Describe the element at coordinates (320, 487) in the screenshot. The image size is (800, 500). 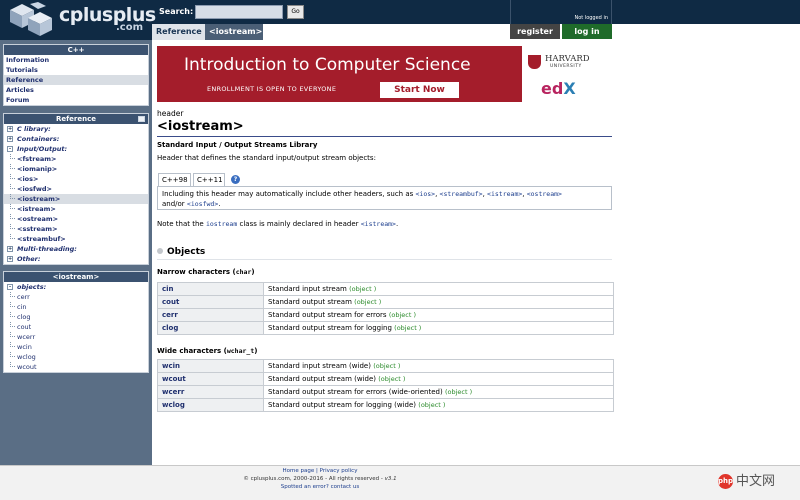
I see `contact-link: Spotted an error? contact us` at that location.